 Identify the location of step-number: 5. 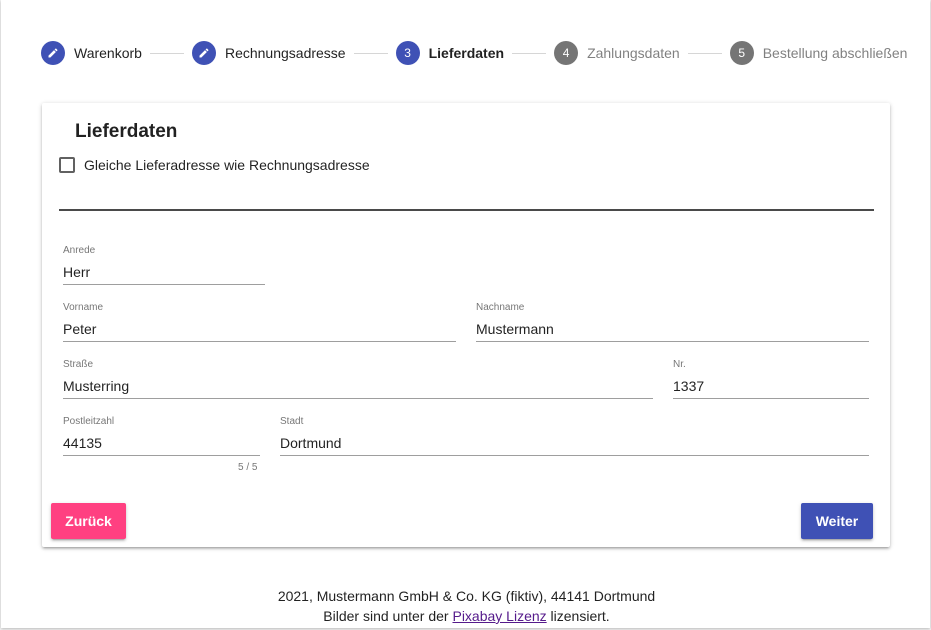
(741, 53).